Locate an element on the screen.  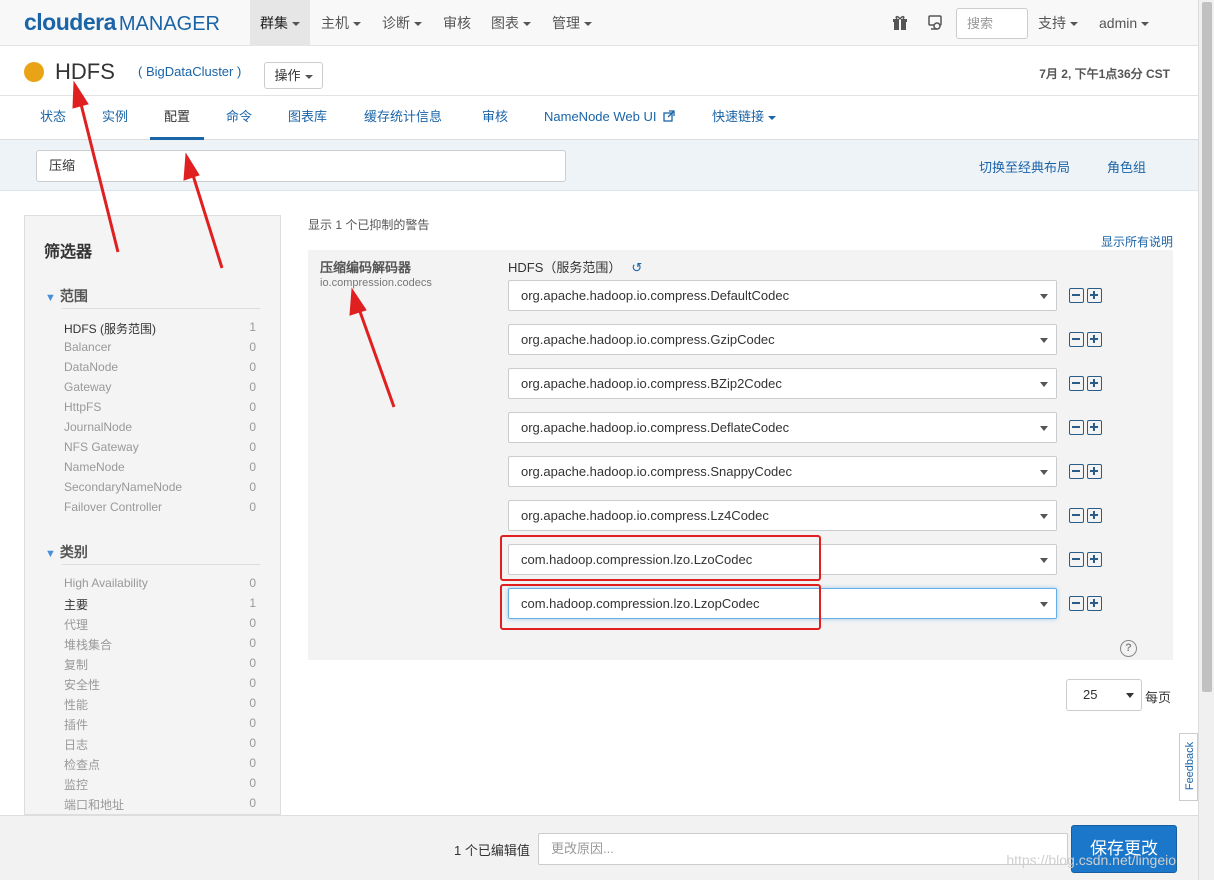
filter-scope-httpfs: HttpFS 0 is located at coordinates (160, 410).